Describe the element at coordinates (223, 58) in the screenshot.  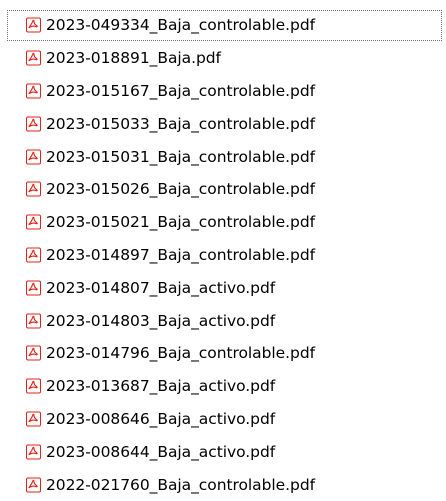
I see `file-item: 2023-018891_Baja.pdf` at that location.